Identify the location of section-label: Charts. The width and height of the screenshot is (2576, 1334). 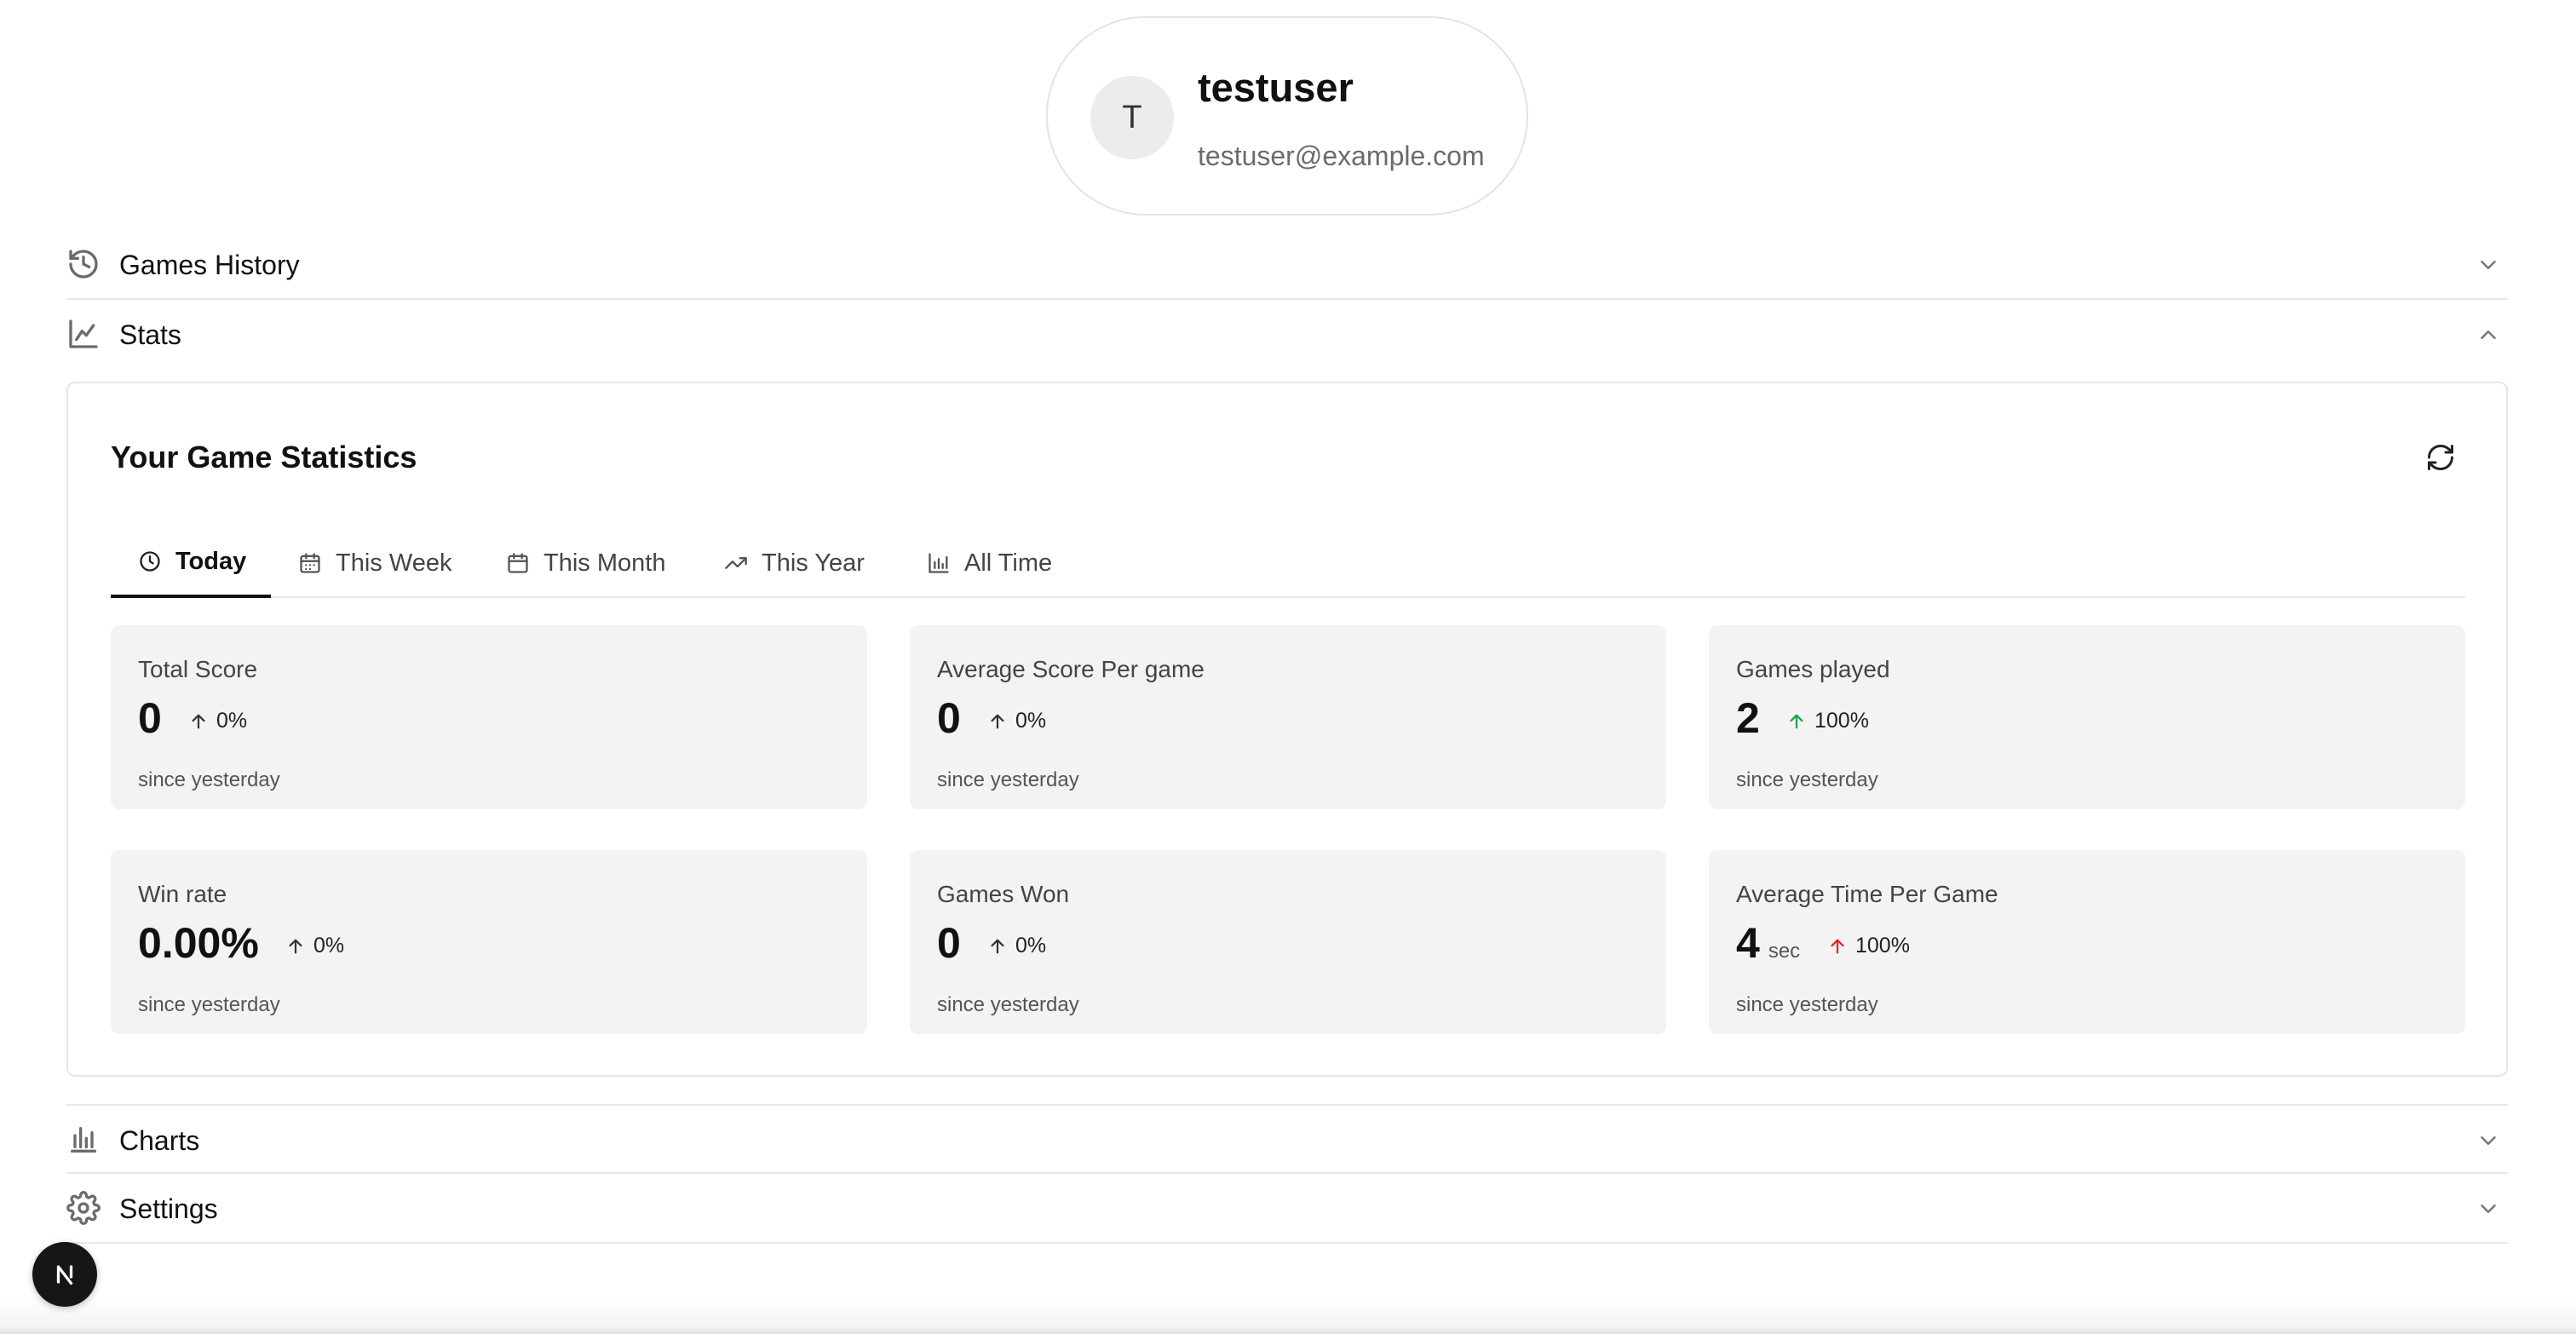
(159, 1141).